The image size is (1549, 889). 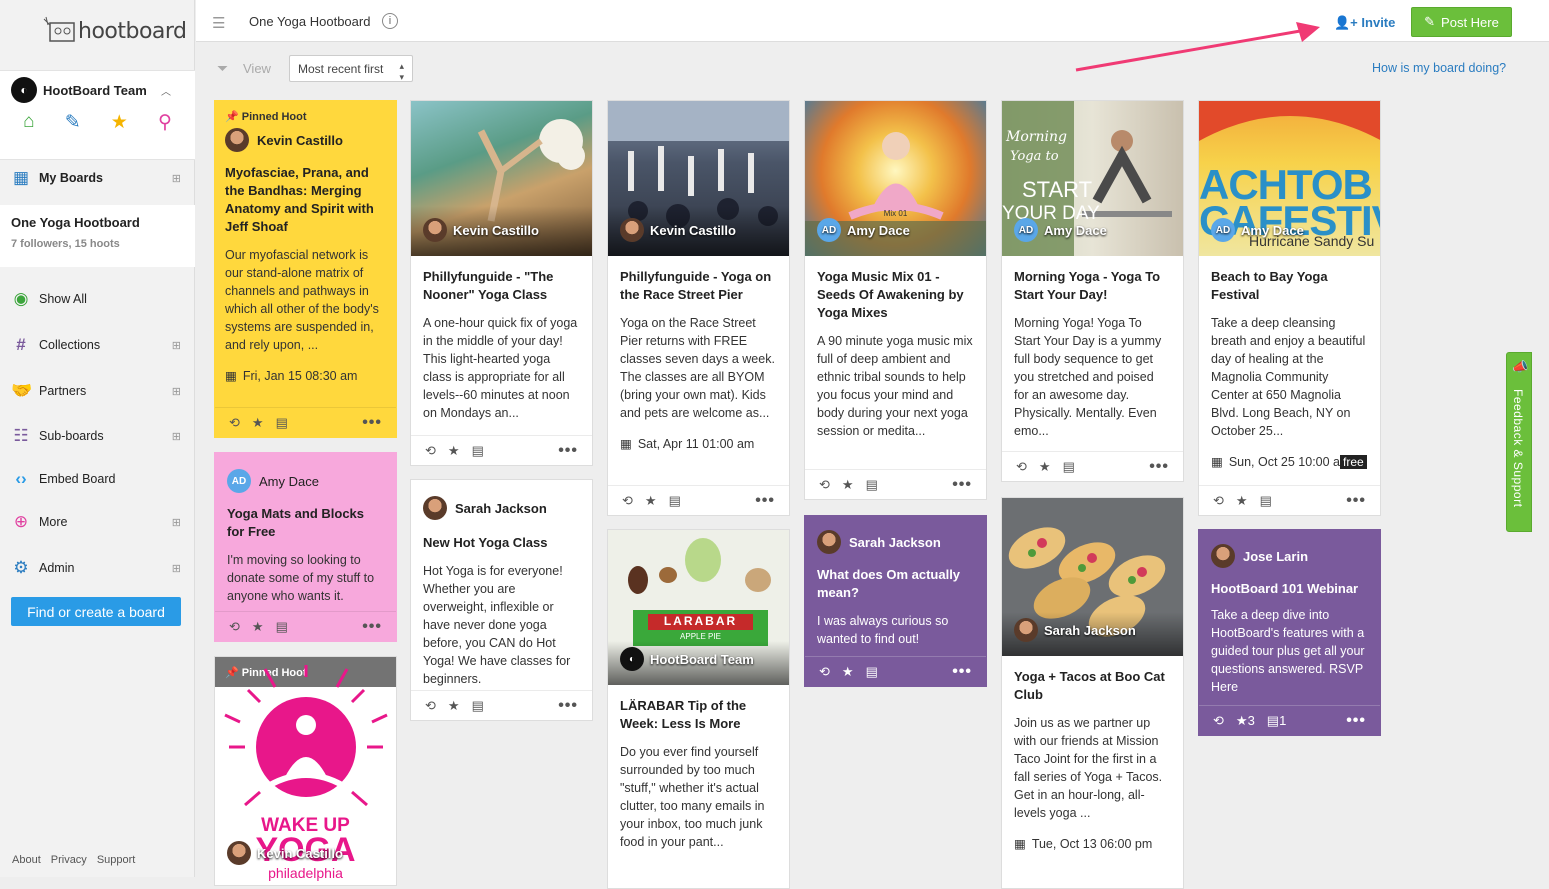 I want to click on card-author: ◐ HootBoard Team, so click(x=687, y=659).